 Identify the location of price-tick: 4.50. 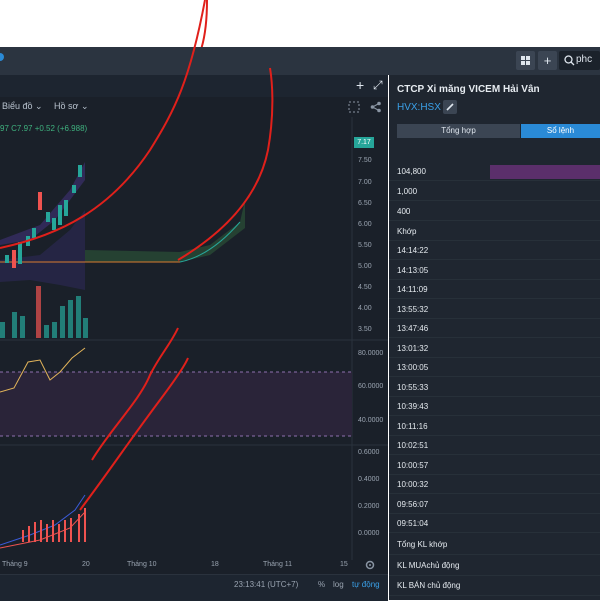
(365, 287).